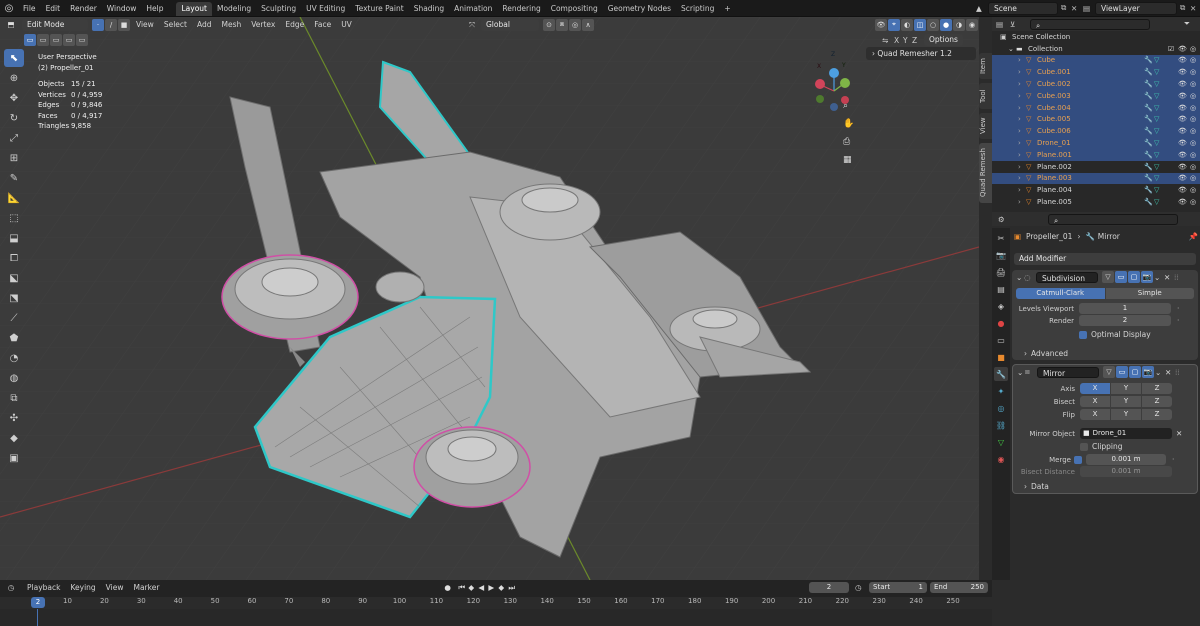 The height and width of the screenshot is (626, 1200). What do you see at coordinates (1096, 37) in the screenshot?
I see `scene-collection-row: ▣ Scene Collection` at bounding box center [1096, 37].